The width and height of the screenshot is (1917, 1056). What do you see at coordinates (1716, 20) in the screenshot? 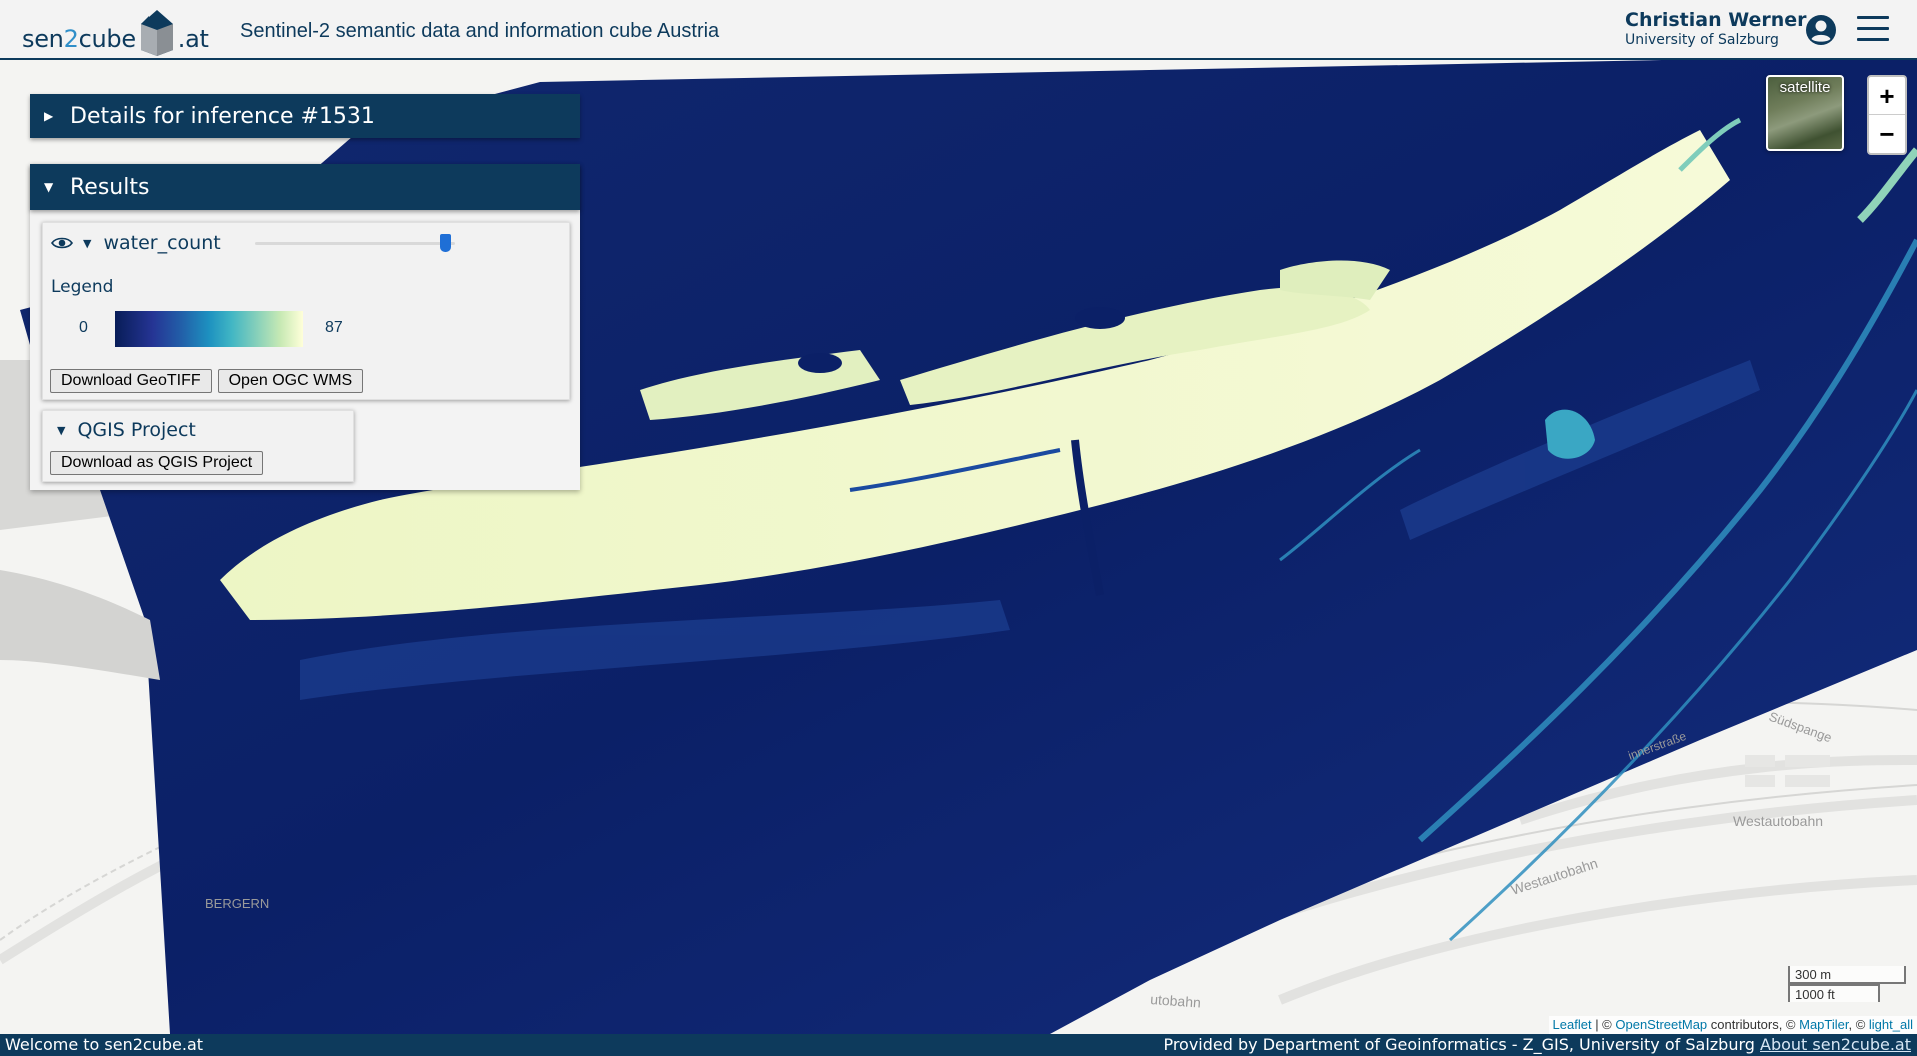
I see `user-name: Christian Werner` at bounding box center [1716, 20].